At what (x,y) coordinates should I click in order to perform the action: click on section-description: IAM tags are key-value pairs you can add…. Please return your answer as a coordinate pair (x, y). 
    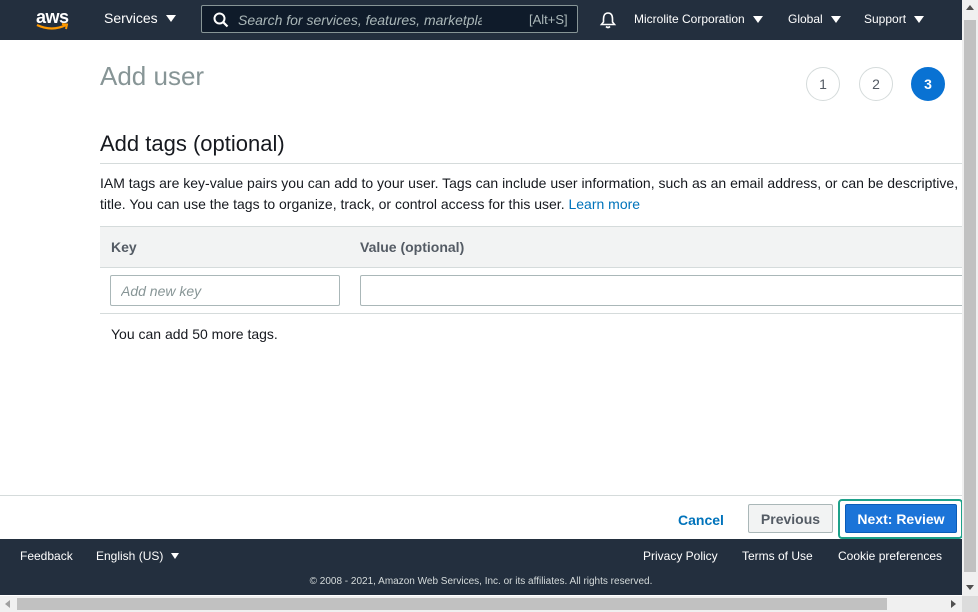
    Looking at the image, I should click on (531, 194).